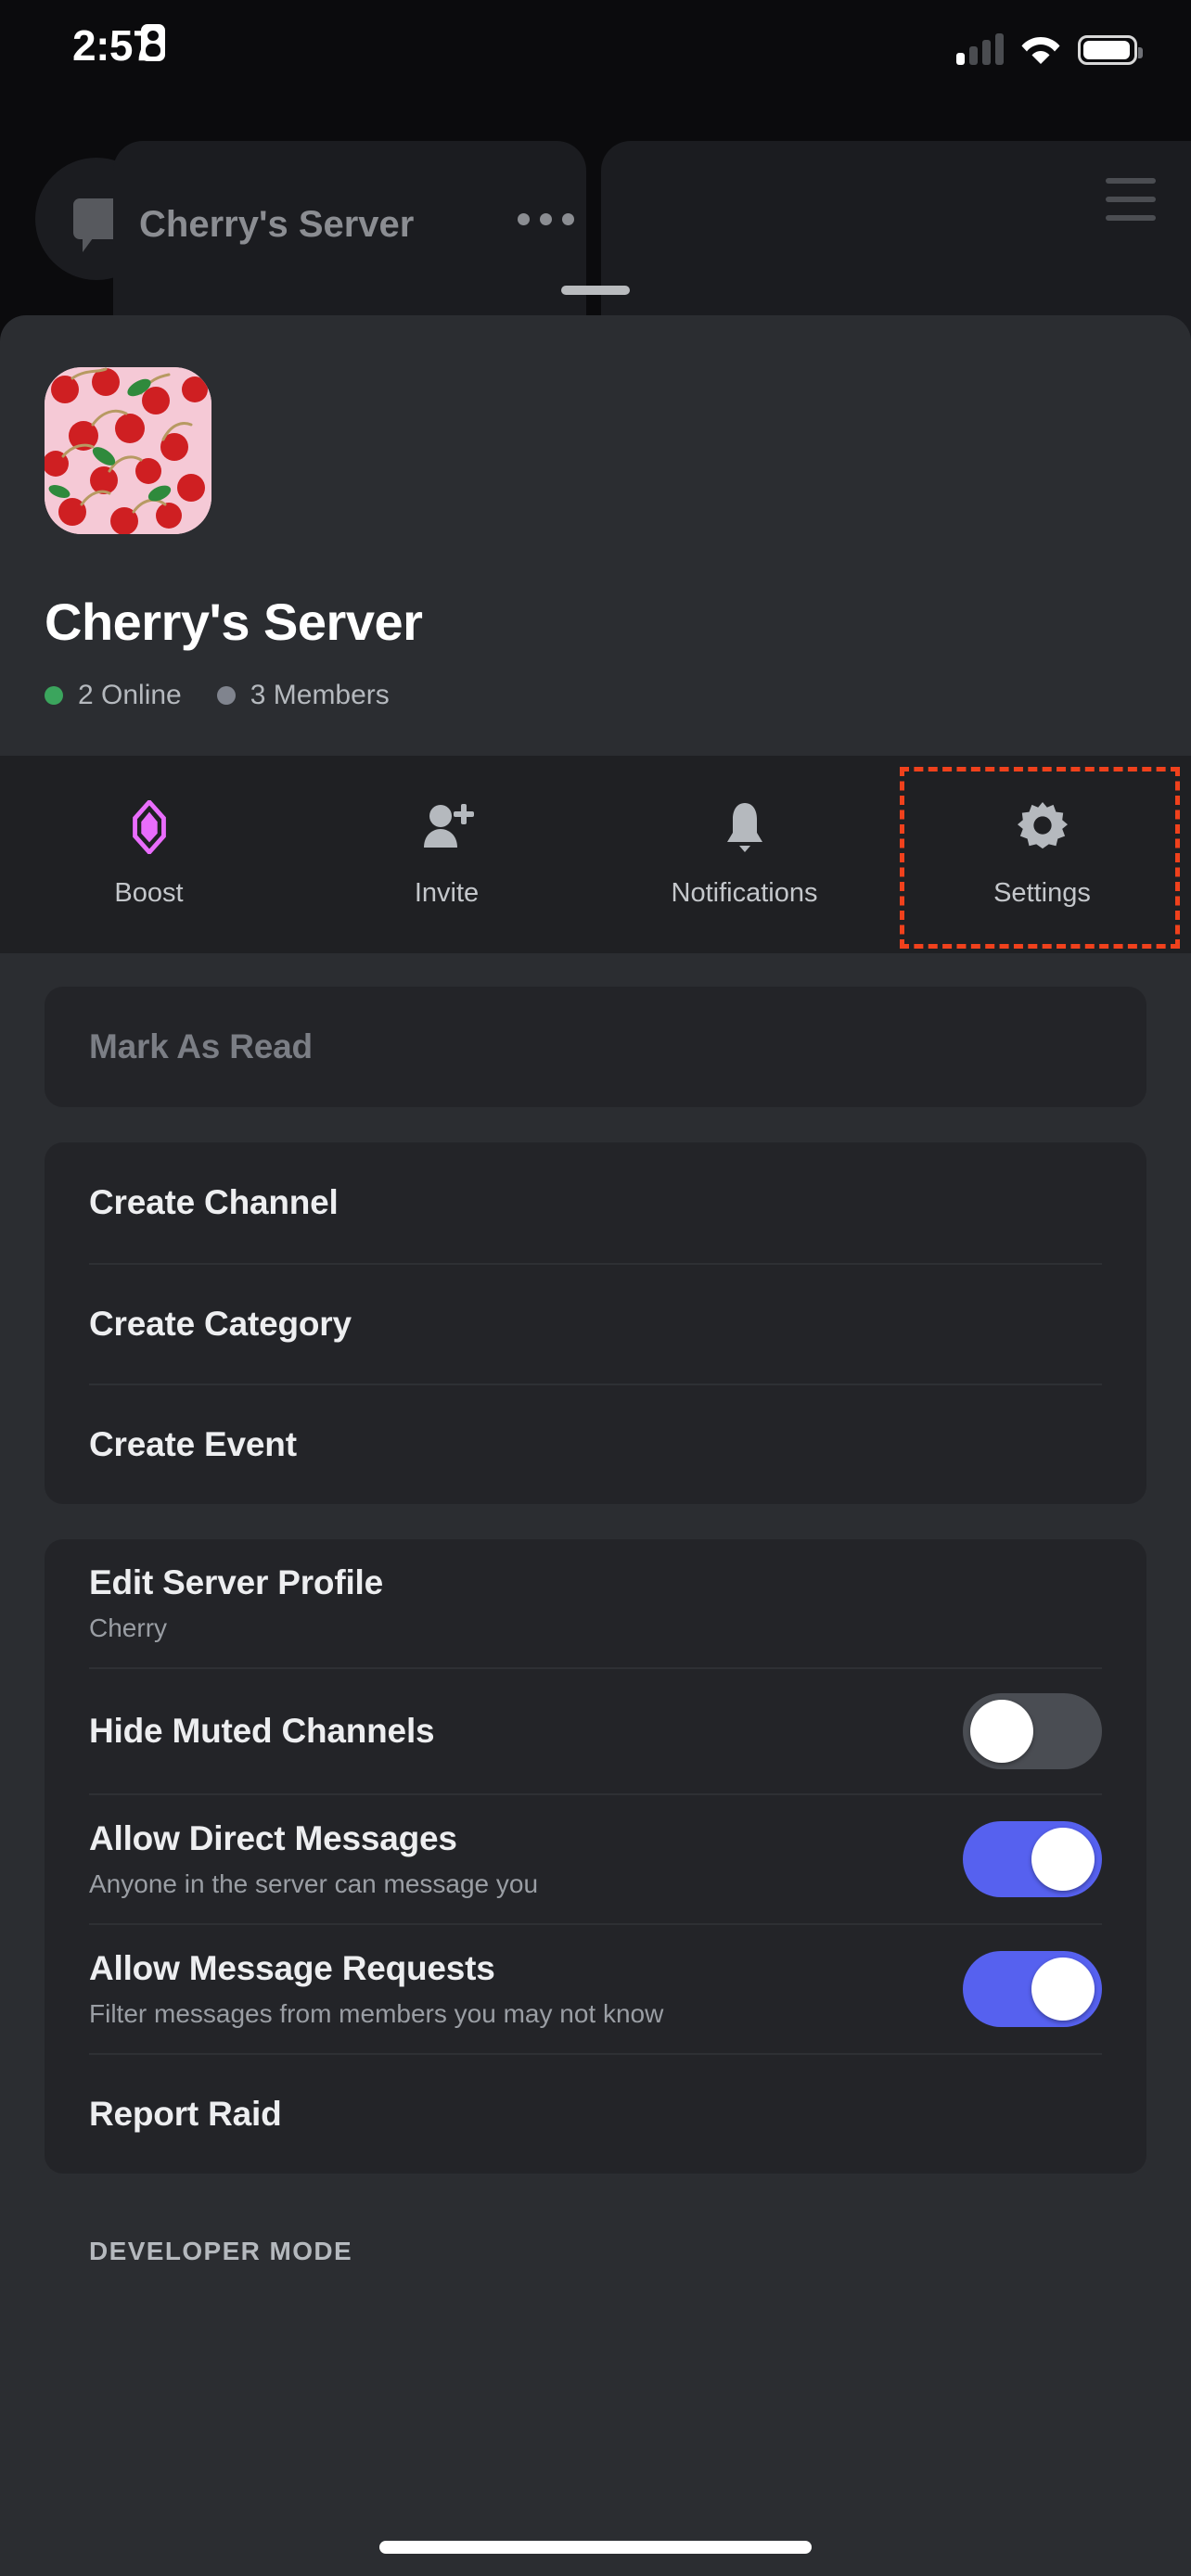  What do you see at coordinates (273, 1838) in the screenshot?
I see `allow-direct-messages-label: Allow Direct Messages` at bounding box center [273, 1838].